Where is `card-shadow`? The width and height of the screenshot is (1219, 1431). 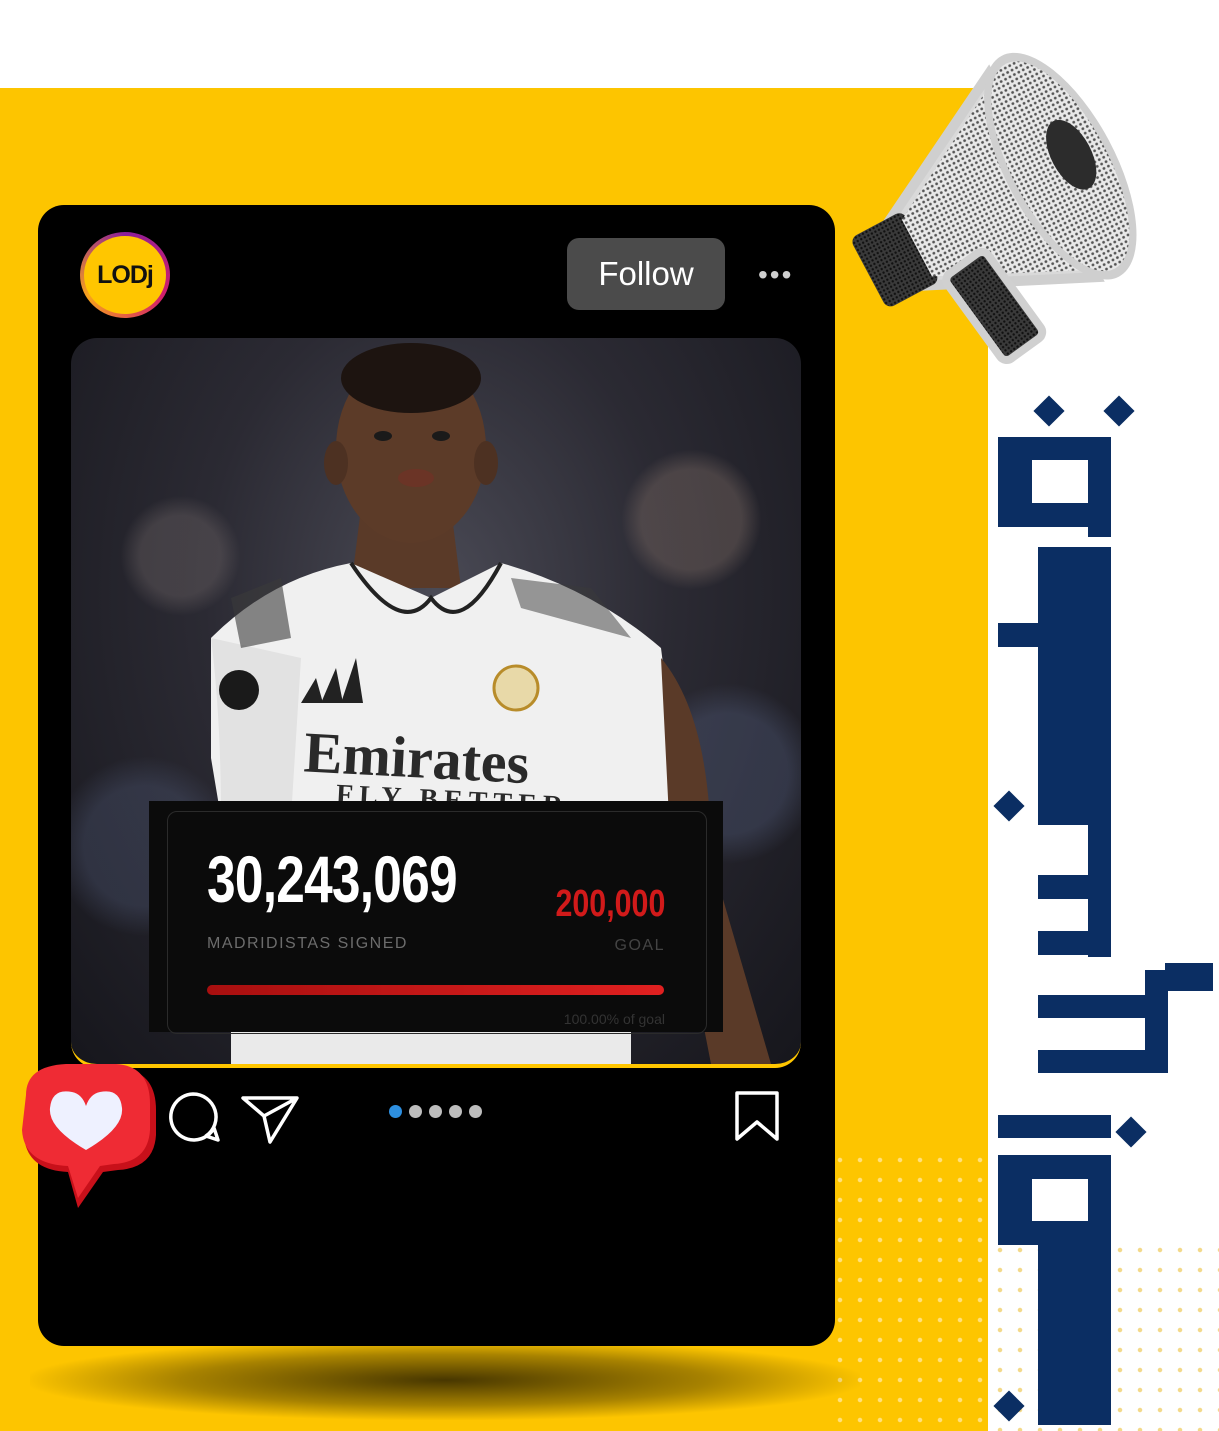
card-shadow is located at coordinates (445, 1380).